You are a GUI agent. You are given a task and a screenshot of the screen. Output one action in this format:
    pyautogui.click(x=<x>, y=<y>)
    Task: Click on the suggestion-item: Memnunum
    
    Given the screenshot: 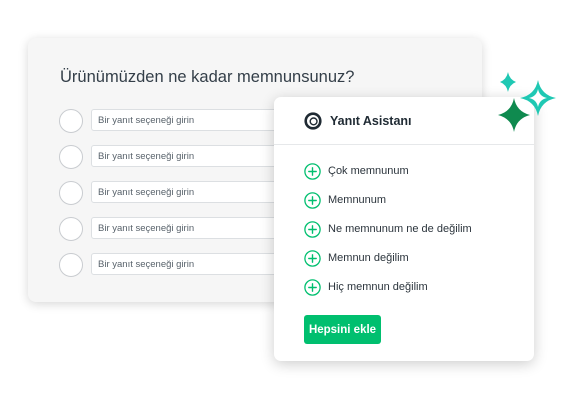 What is the action you would take?
    pyautogui.click(x=409, y=206)
    